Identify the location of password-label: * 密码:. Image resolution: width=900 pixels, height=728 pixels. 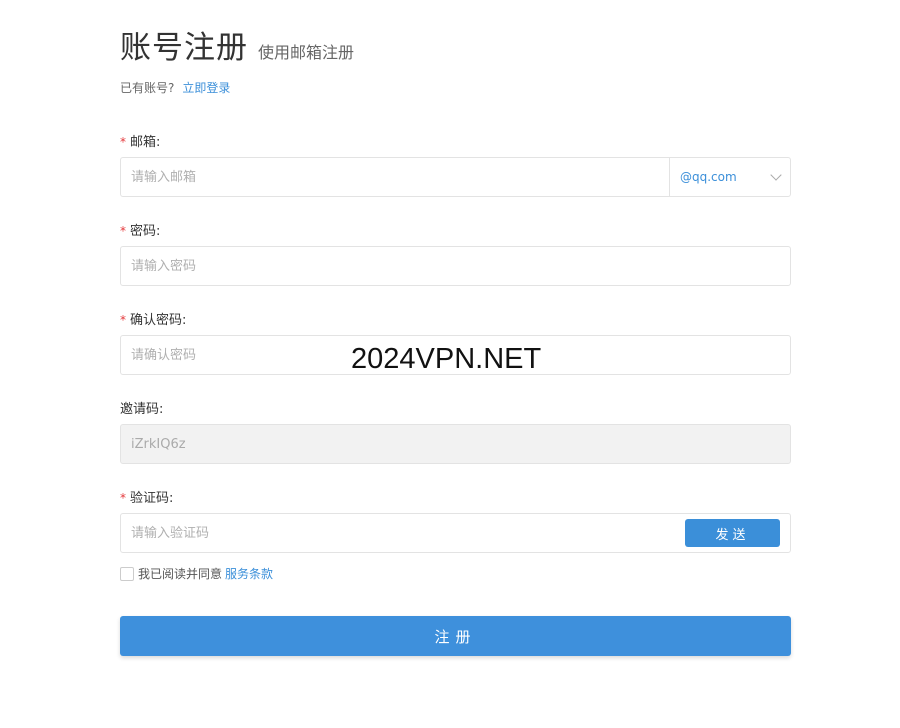
(140, 229).